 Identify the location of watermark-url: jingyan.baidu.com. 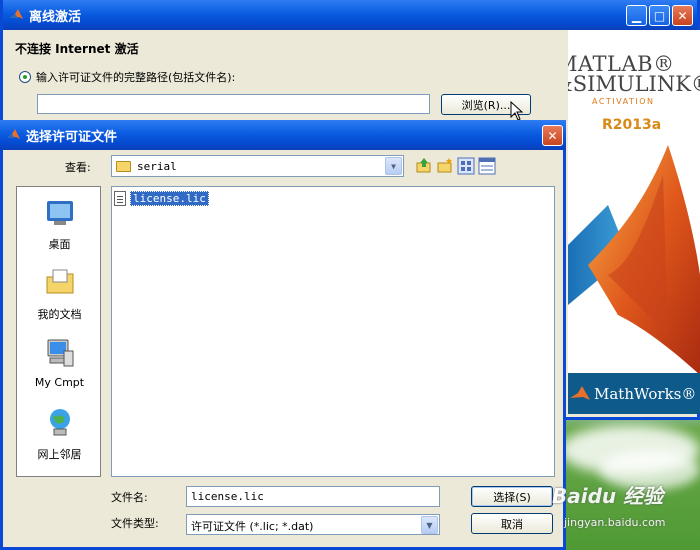
(615, 522).